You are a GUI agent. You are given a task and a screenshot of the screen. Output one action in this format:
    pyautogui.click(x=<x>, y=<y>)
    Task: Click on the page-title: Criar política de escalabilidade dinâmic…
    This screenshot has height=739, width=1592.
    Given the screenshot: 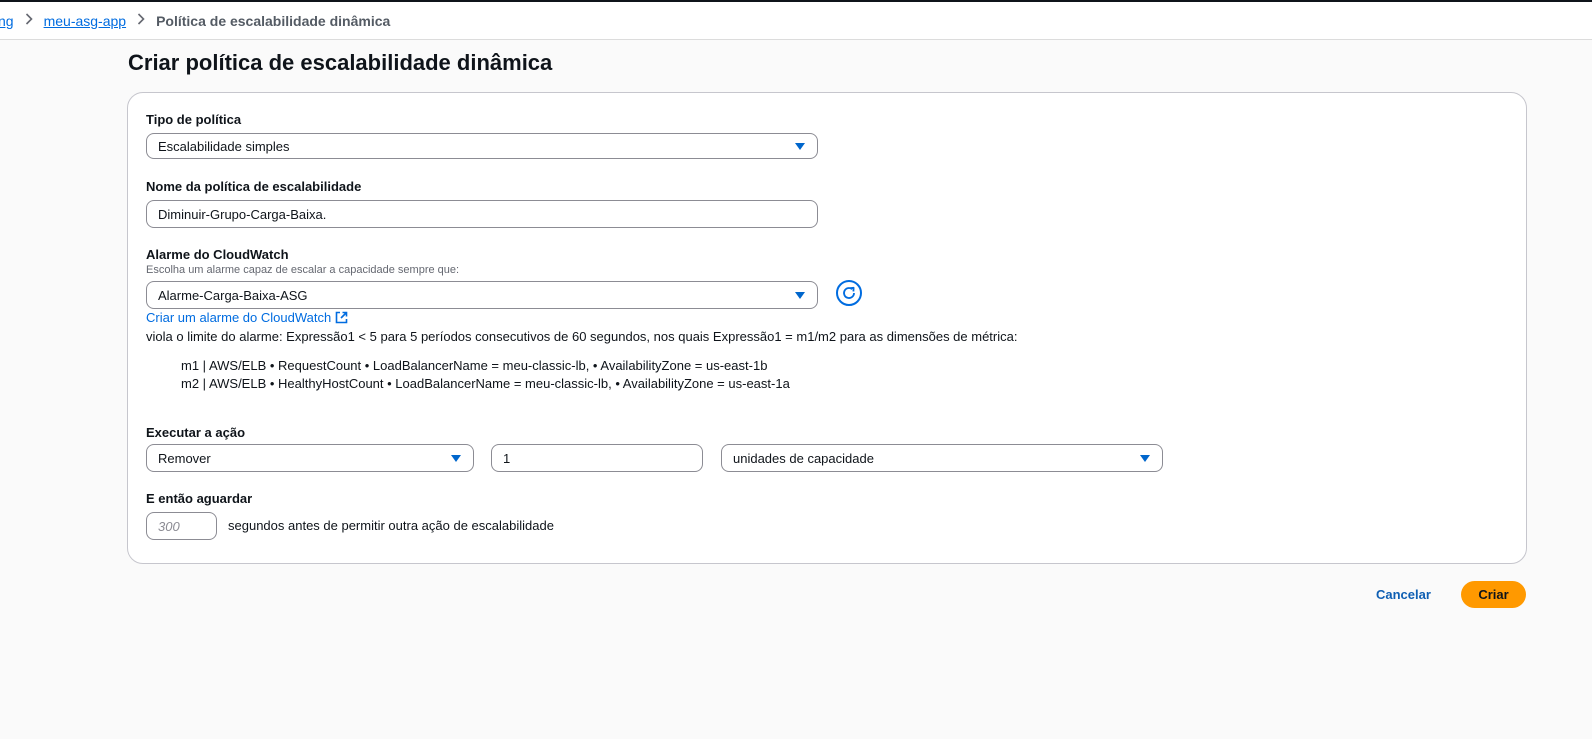 What is the action you would take?
    pyautogui.click(x=340, y=62)
    